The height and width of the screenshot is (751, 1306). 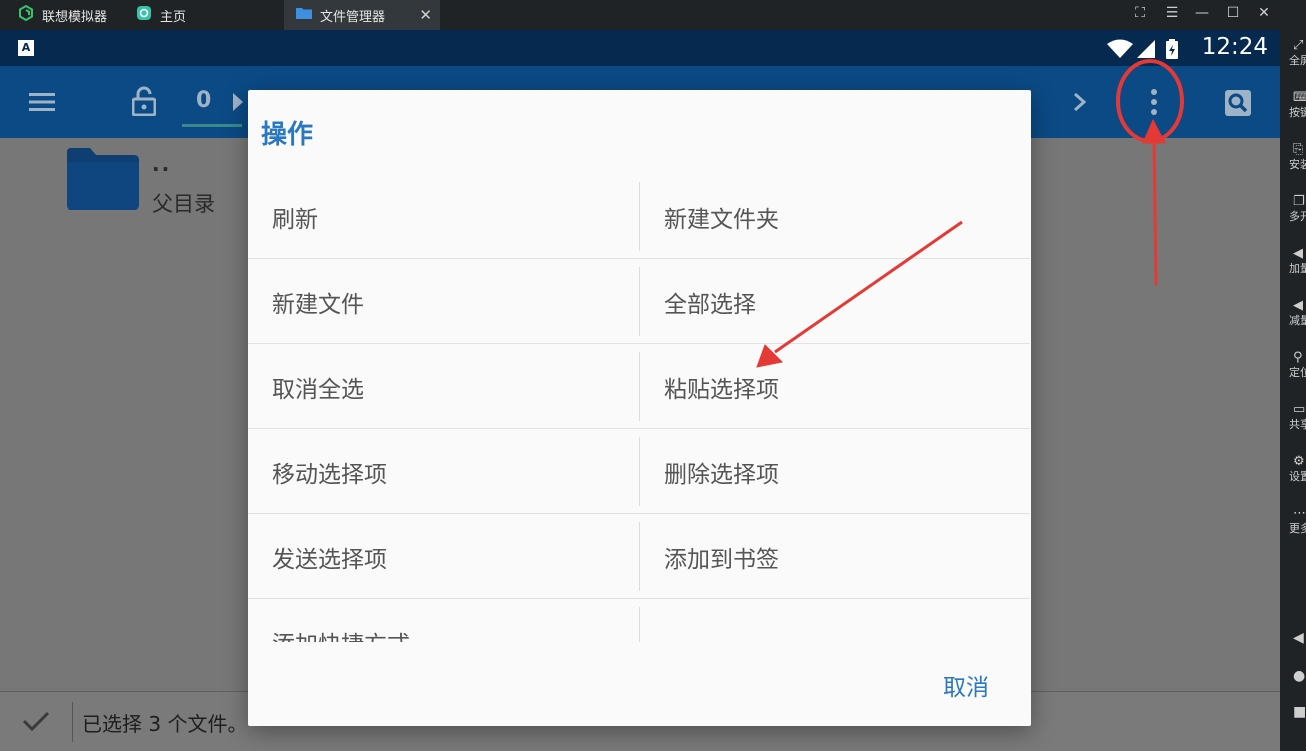 I want to click on menu-item-bookmark: 添加到书签, so click(x=834, y=556).